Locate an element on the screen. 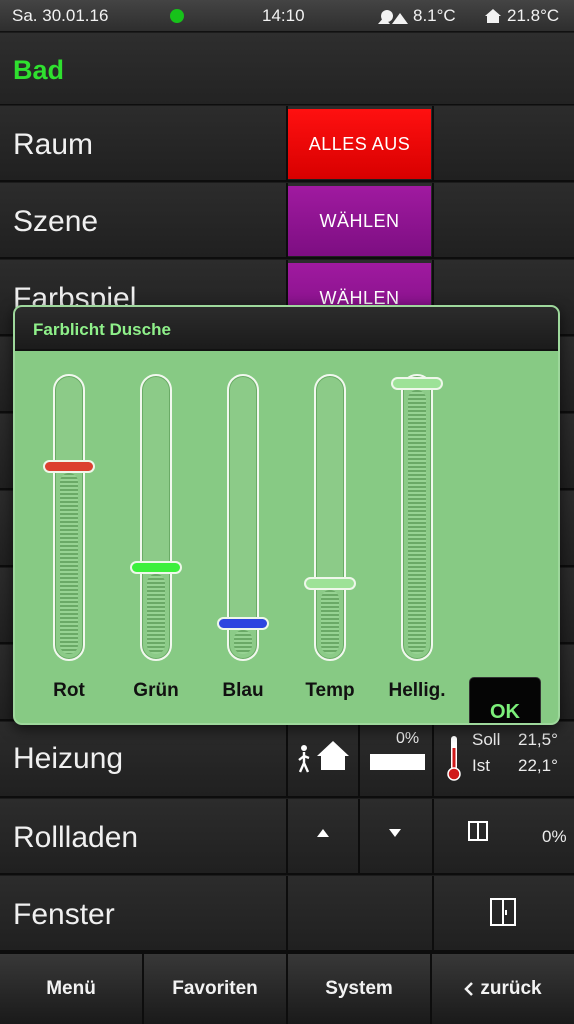 Image resolution: width=574 pixels, height=1024 pixels. row-rollladen: Rollladen 0% is located at coordinates (287, 837).